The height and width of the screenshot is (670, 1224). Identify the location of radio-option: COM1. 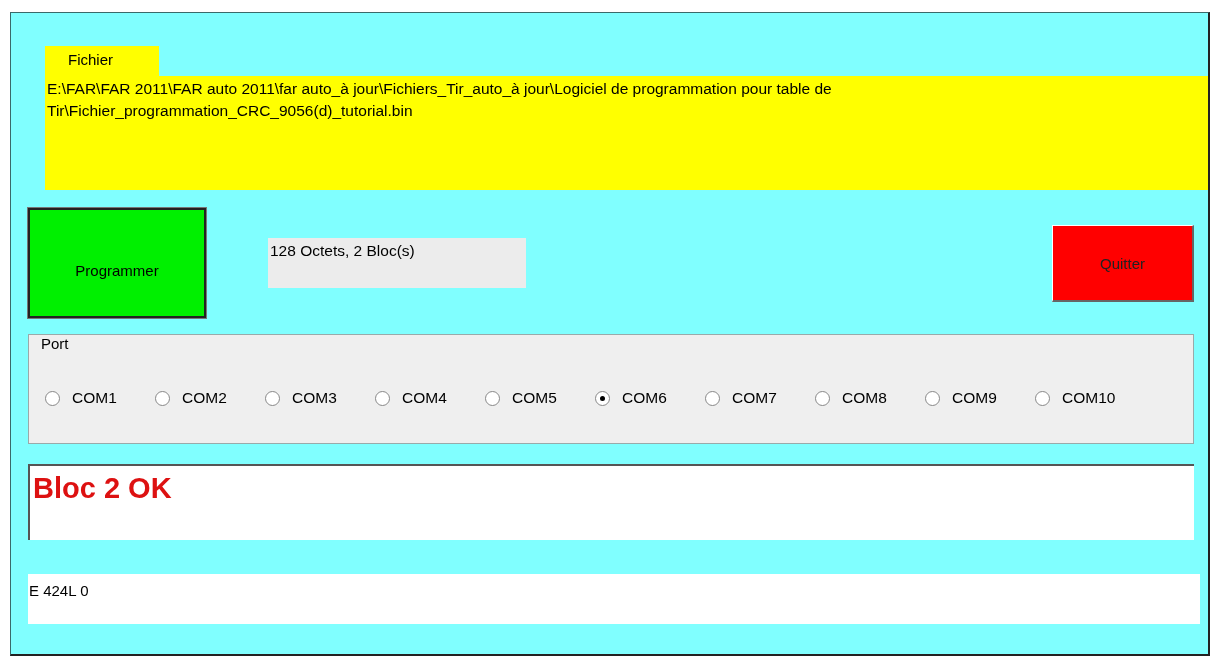
(95, 398).